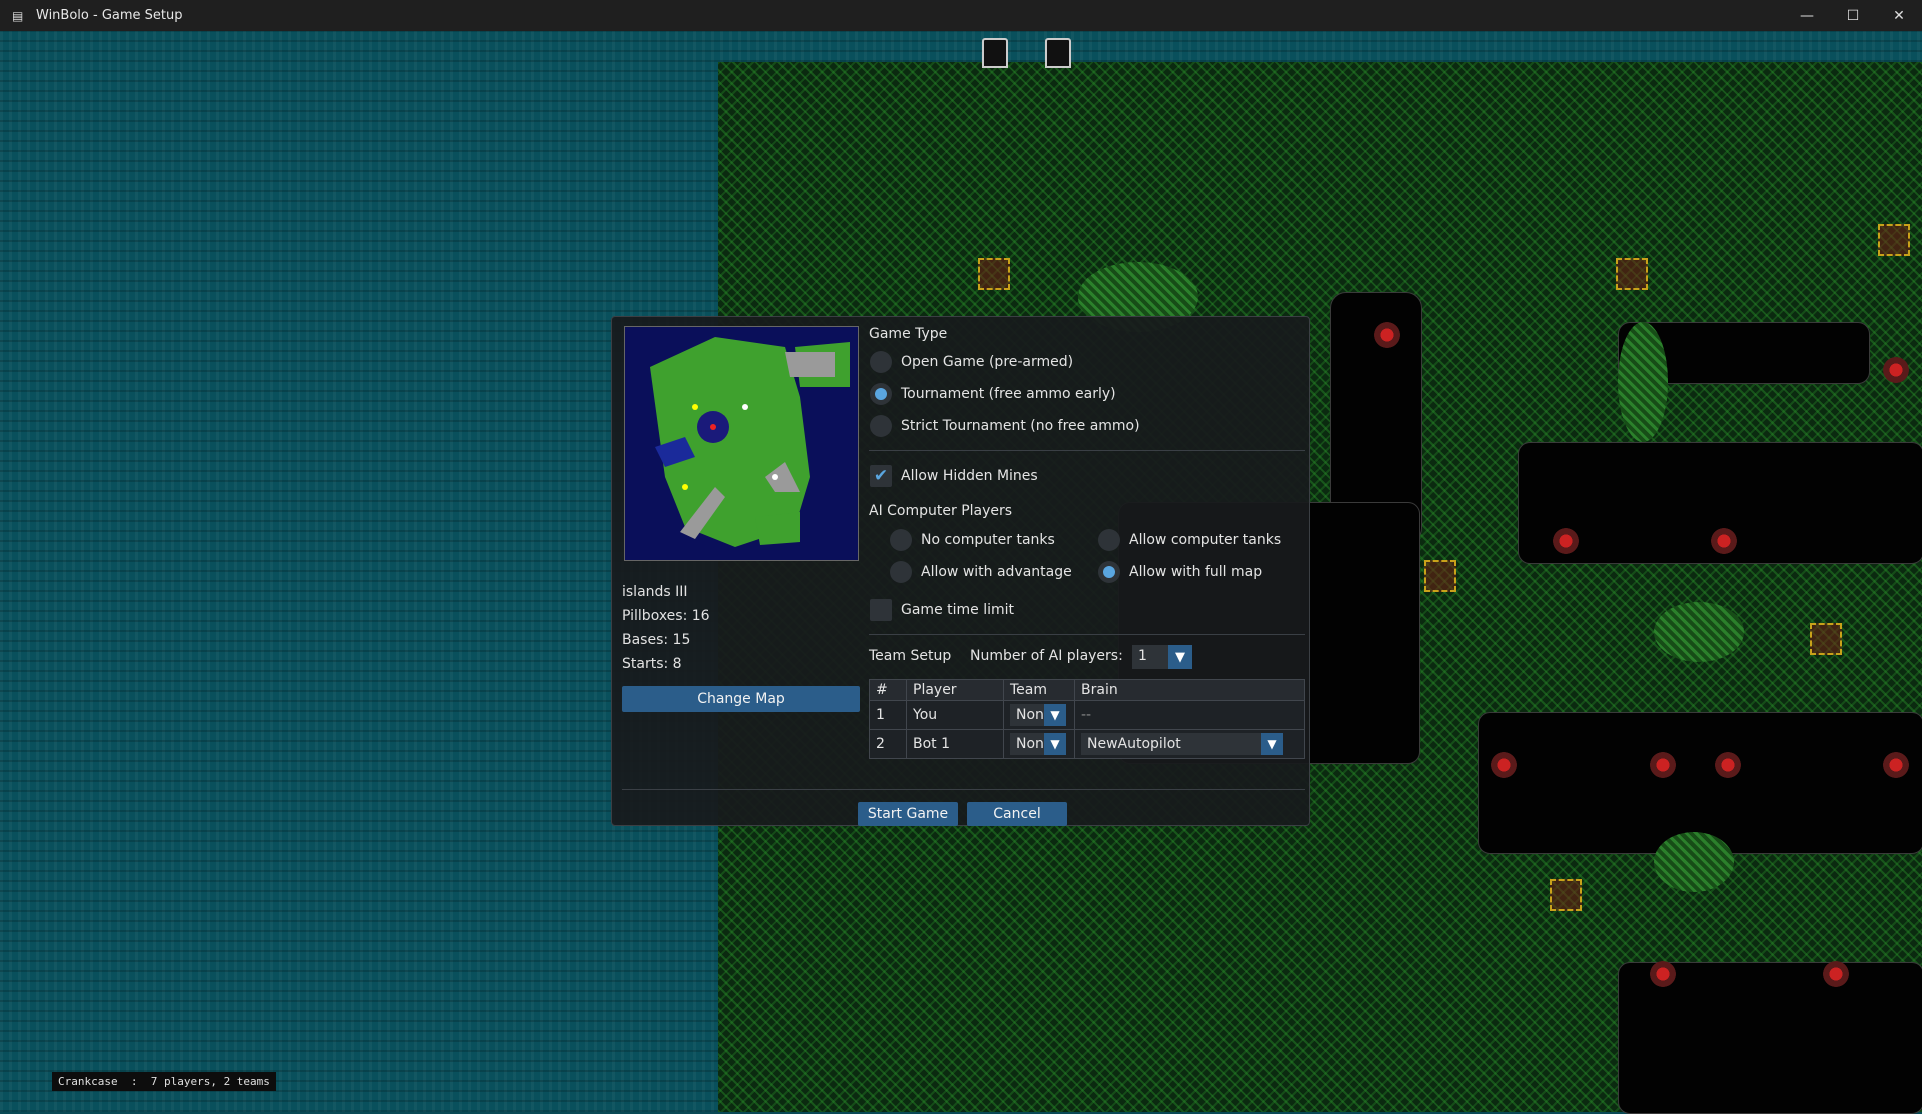 This screenshot has height=1114, width=1922. I want to click on radio-allow-computer-tanks-label: Allow computer tanks, so click(1205, 540).